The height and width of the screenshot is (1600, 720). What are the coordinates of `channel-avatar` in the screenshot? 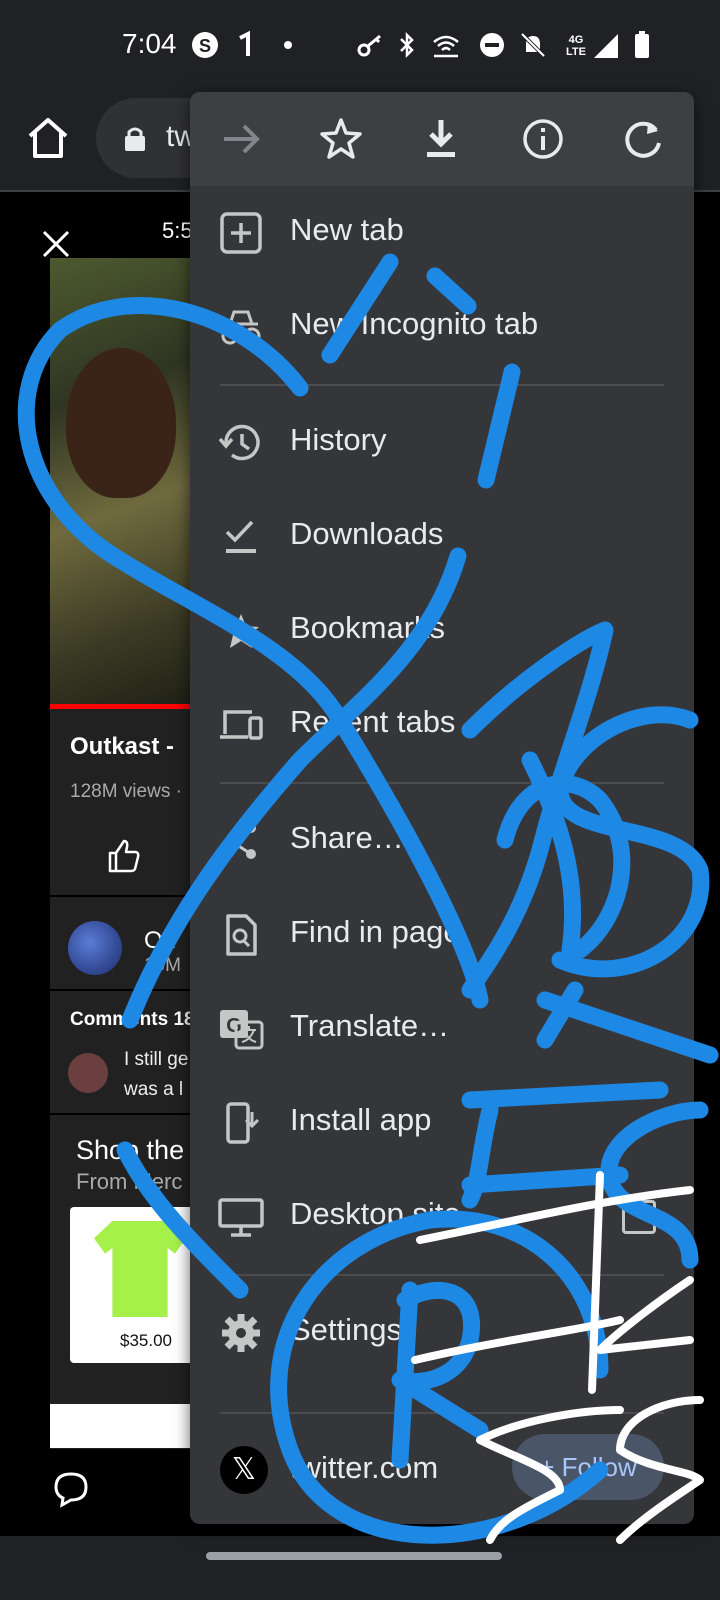 It's located at (95, 948).